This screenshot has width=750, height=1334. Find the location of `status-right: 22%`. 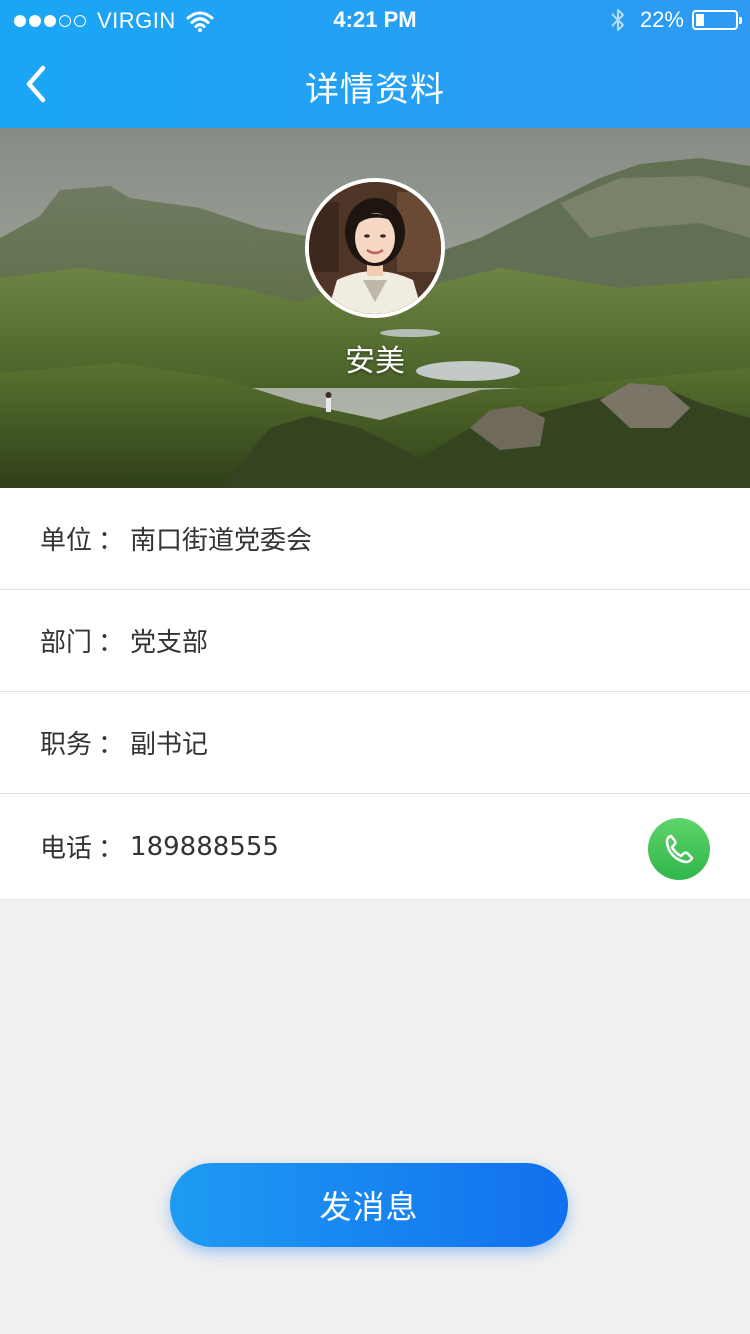

status-right: 22% is located at coordinates (676, 20).